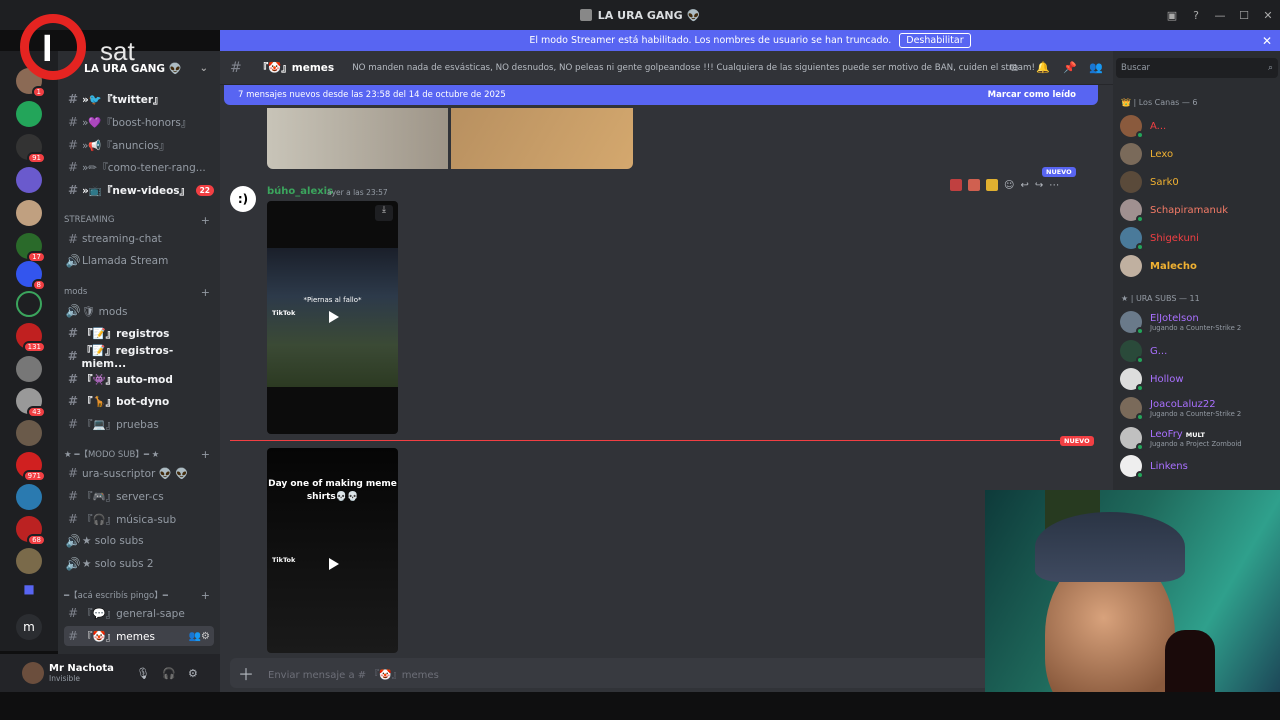  What do you see at coordinates (139, 519) in the screenshot?
I see `channel-musica-sub: # 『🎧』música-sub` at bounding box center [139, 519].